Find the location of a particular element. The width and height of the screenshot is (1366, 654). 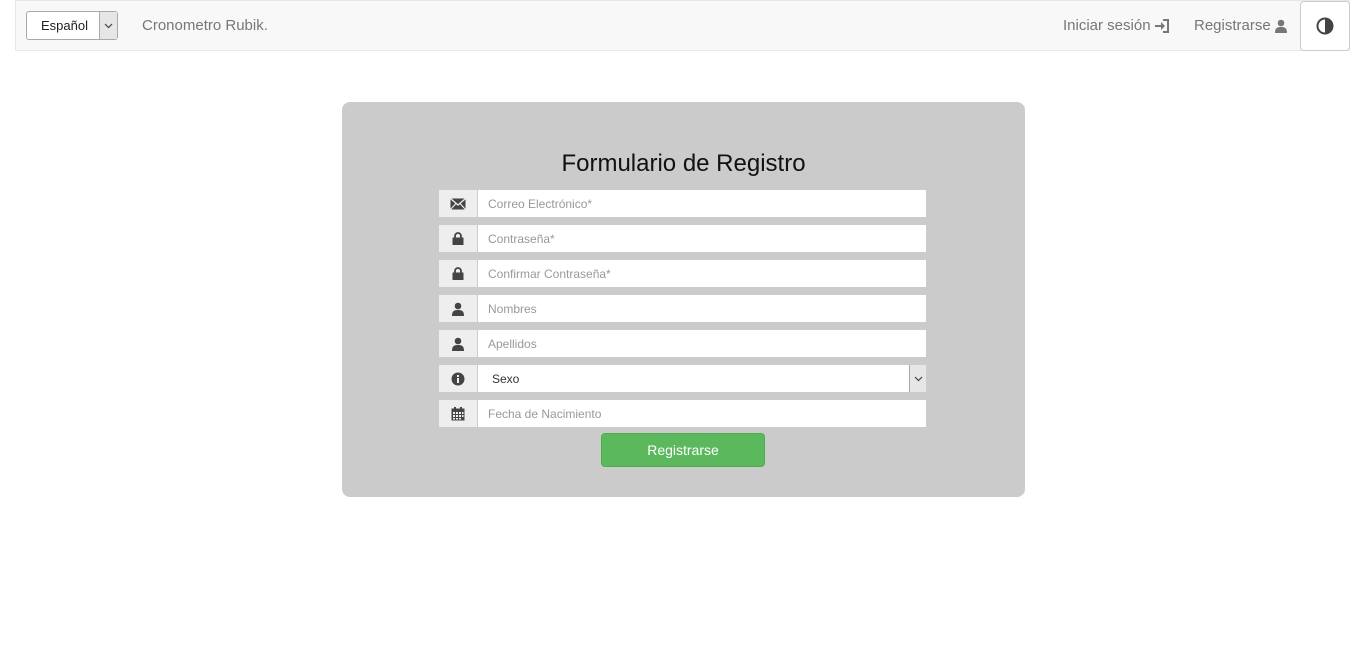

last-name-row is located at coordinates (682, 343).